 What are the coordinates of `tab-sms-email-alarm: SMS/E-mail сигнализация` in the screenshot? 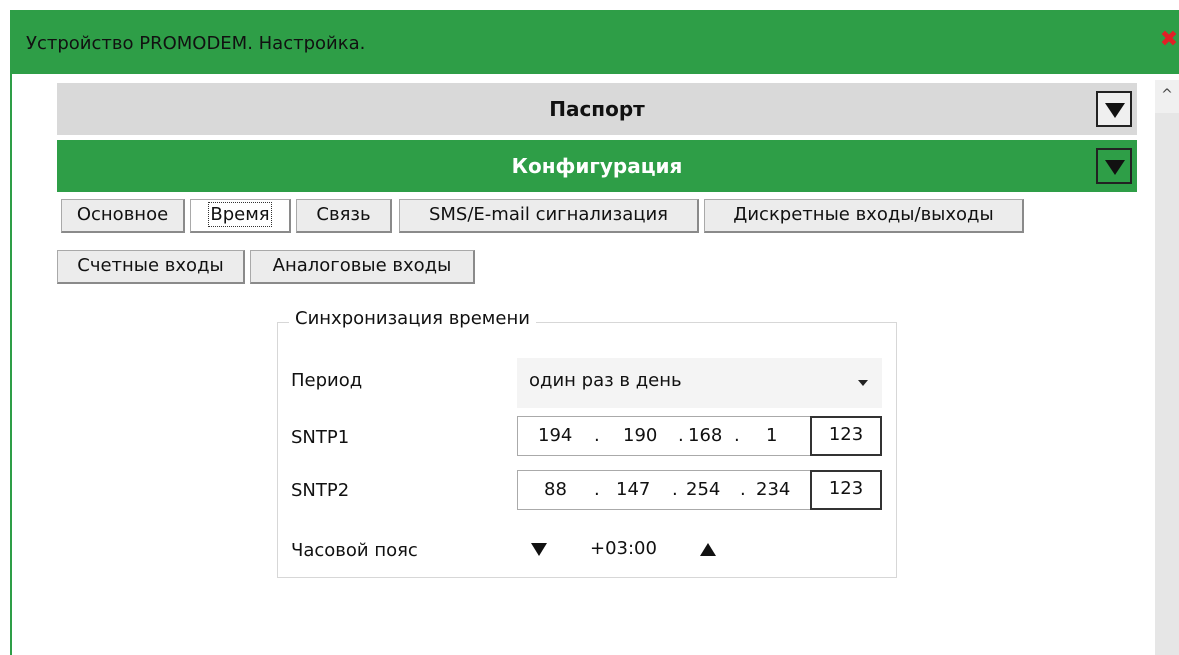 It's located at (549, 216).